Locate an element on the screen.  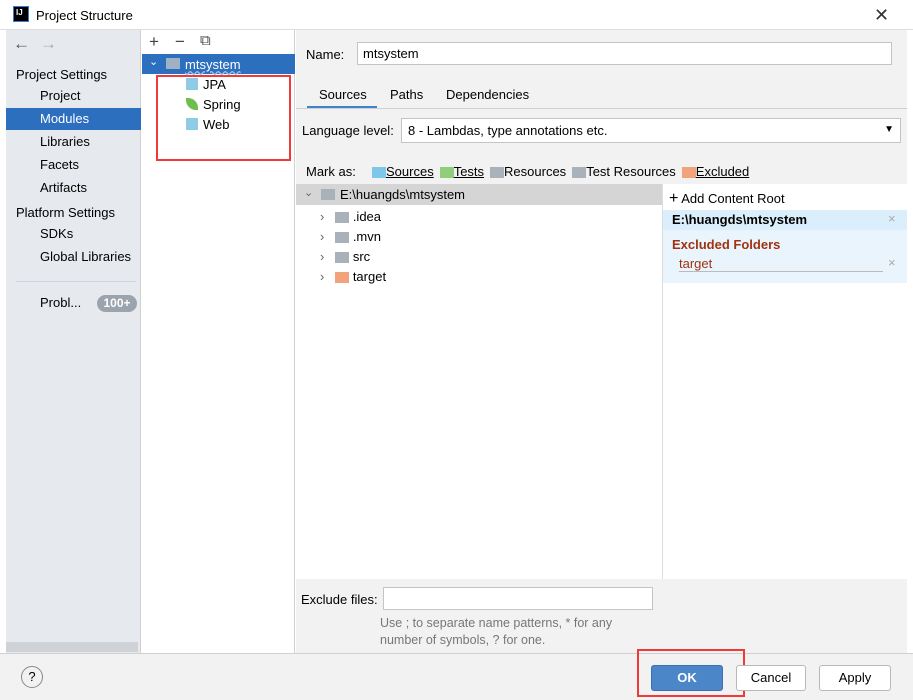
exclude-files-input is located at coordinates (518, 598).